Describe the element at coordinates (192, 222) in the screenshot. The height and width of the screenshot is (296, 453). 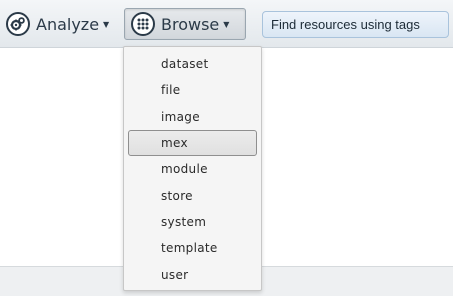
I see `menu-item-system: system` at that location.